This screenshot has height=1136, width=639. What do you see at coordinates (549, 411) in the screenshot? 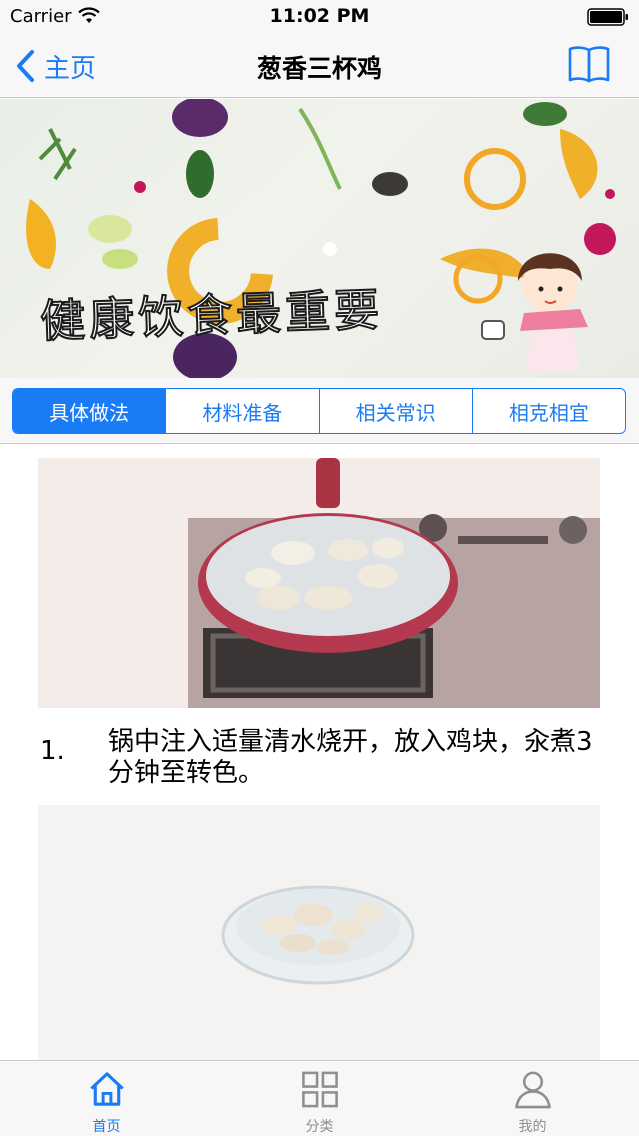
I see `segment-compatibility: 相克相宜` at bounding box center [549, 411].